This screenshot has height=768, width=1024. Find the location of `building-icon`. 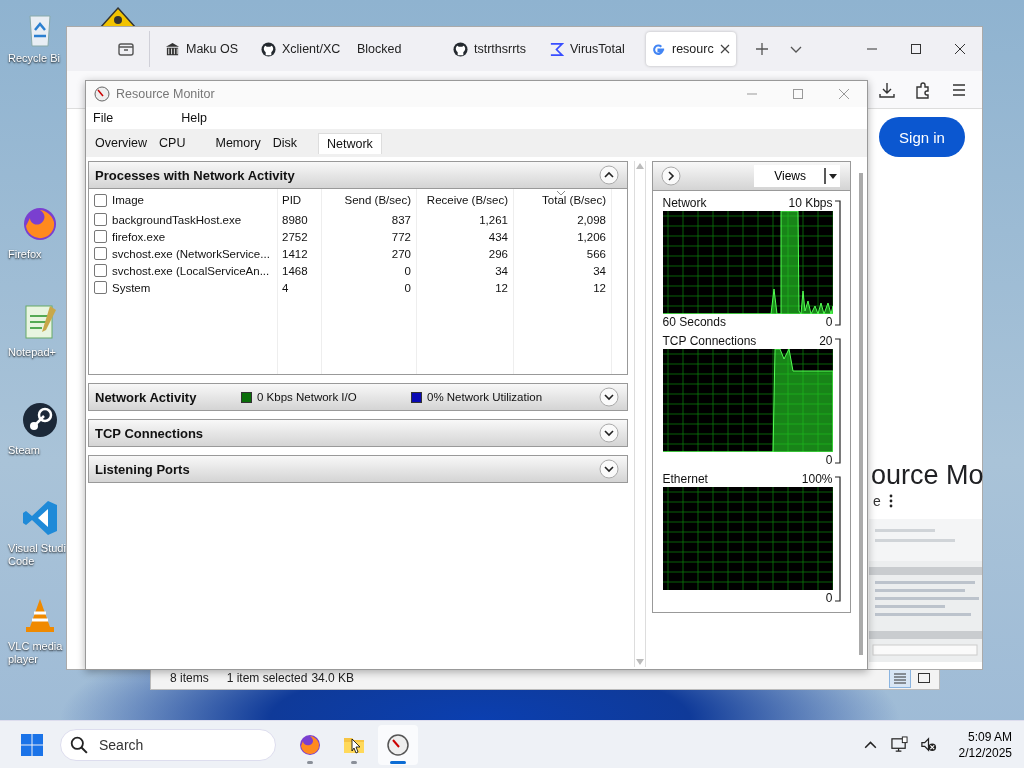

building-icon is located at coordinates (172, 49).